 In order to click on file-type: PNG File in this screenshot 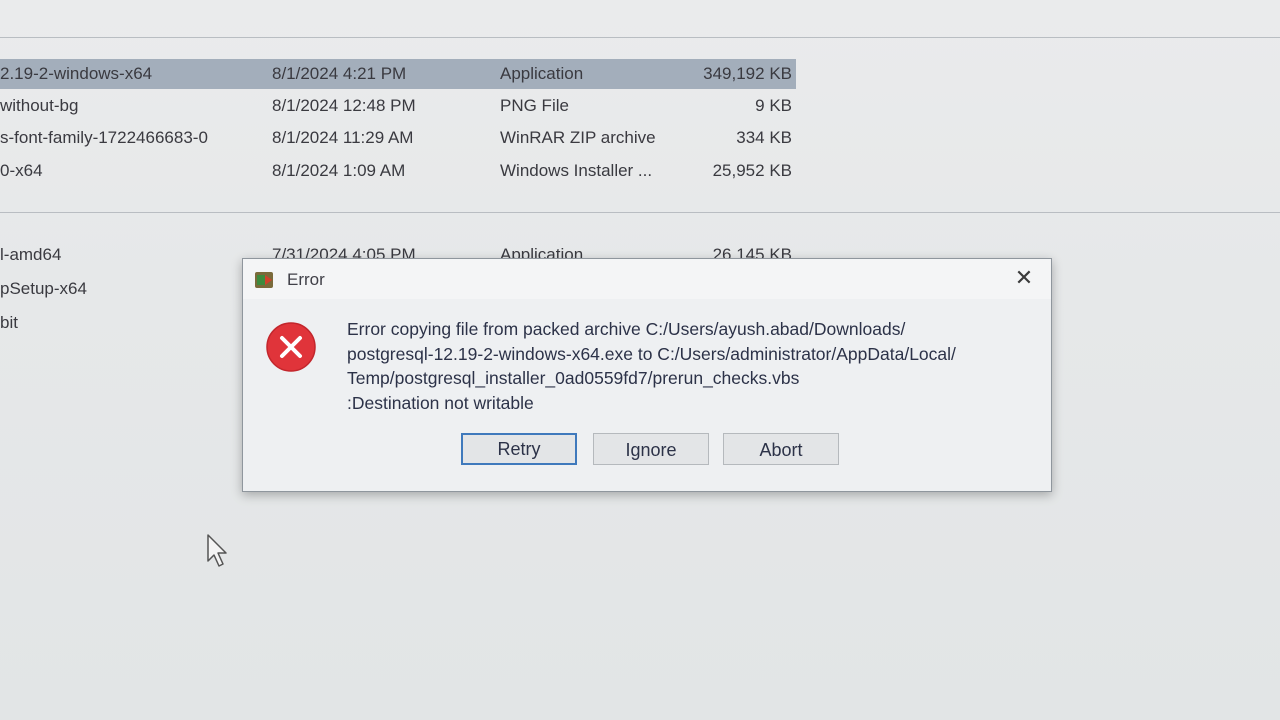, I will do `click(534, 105)`.